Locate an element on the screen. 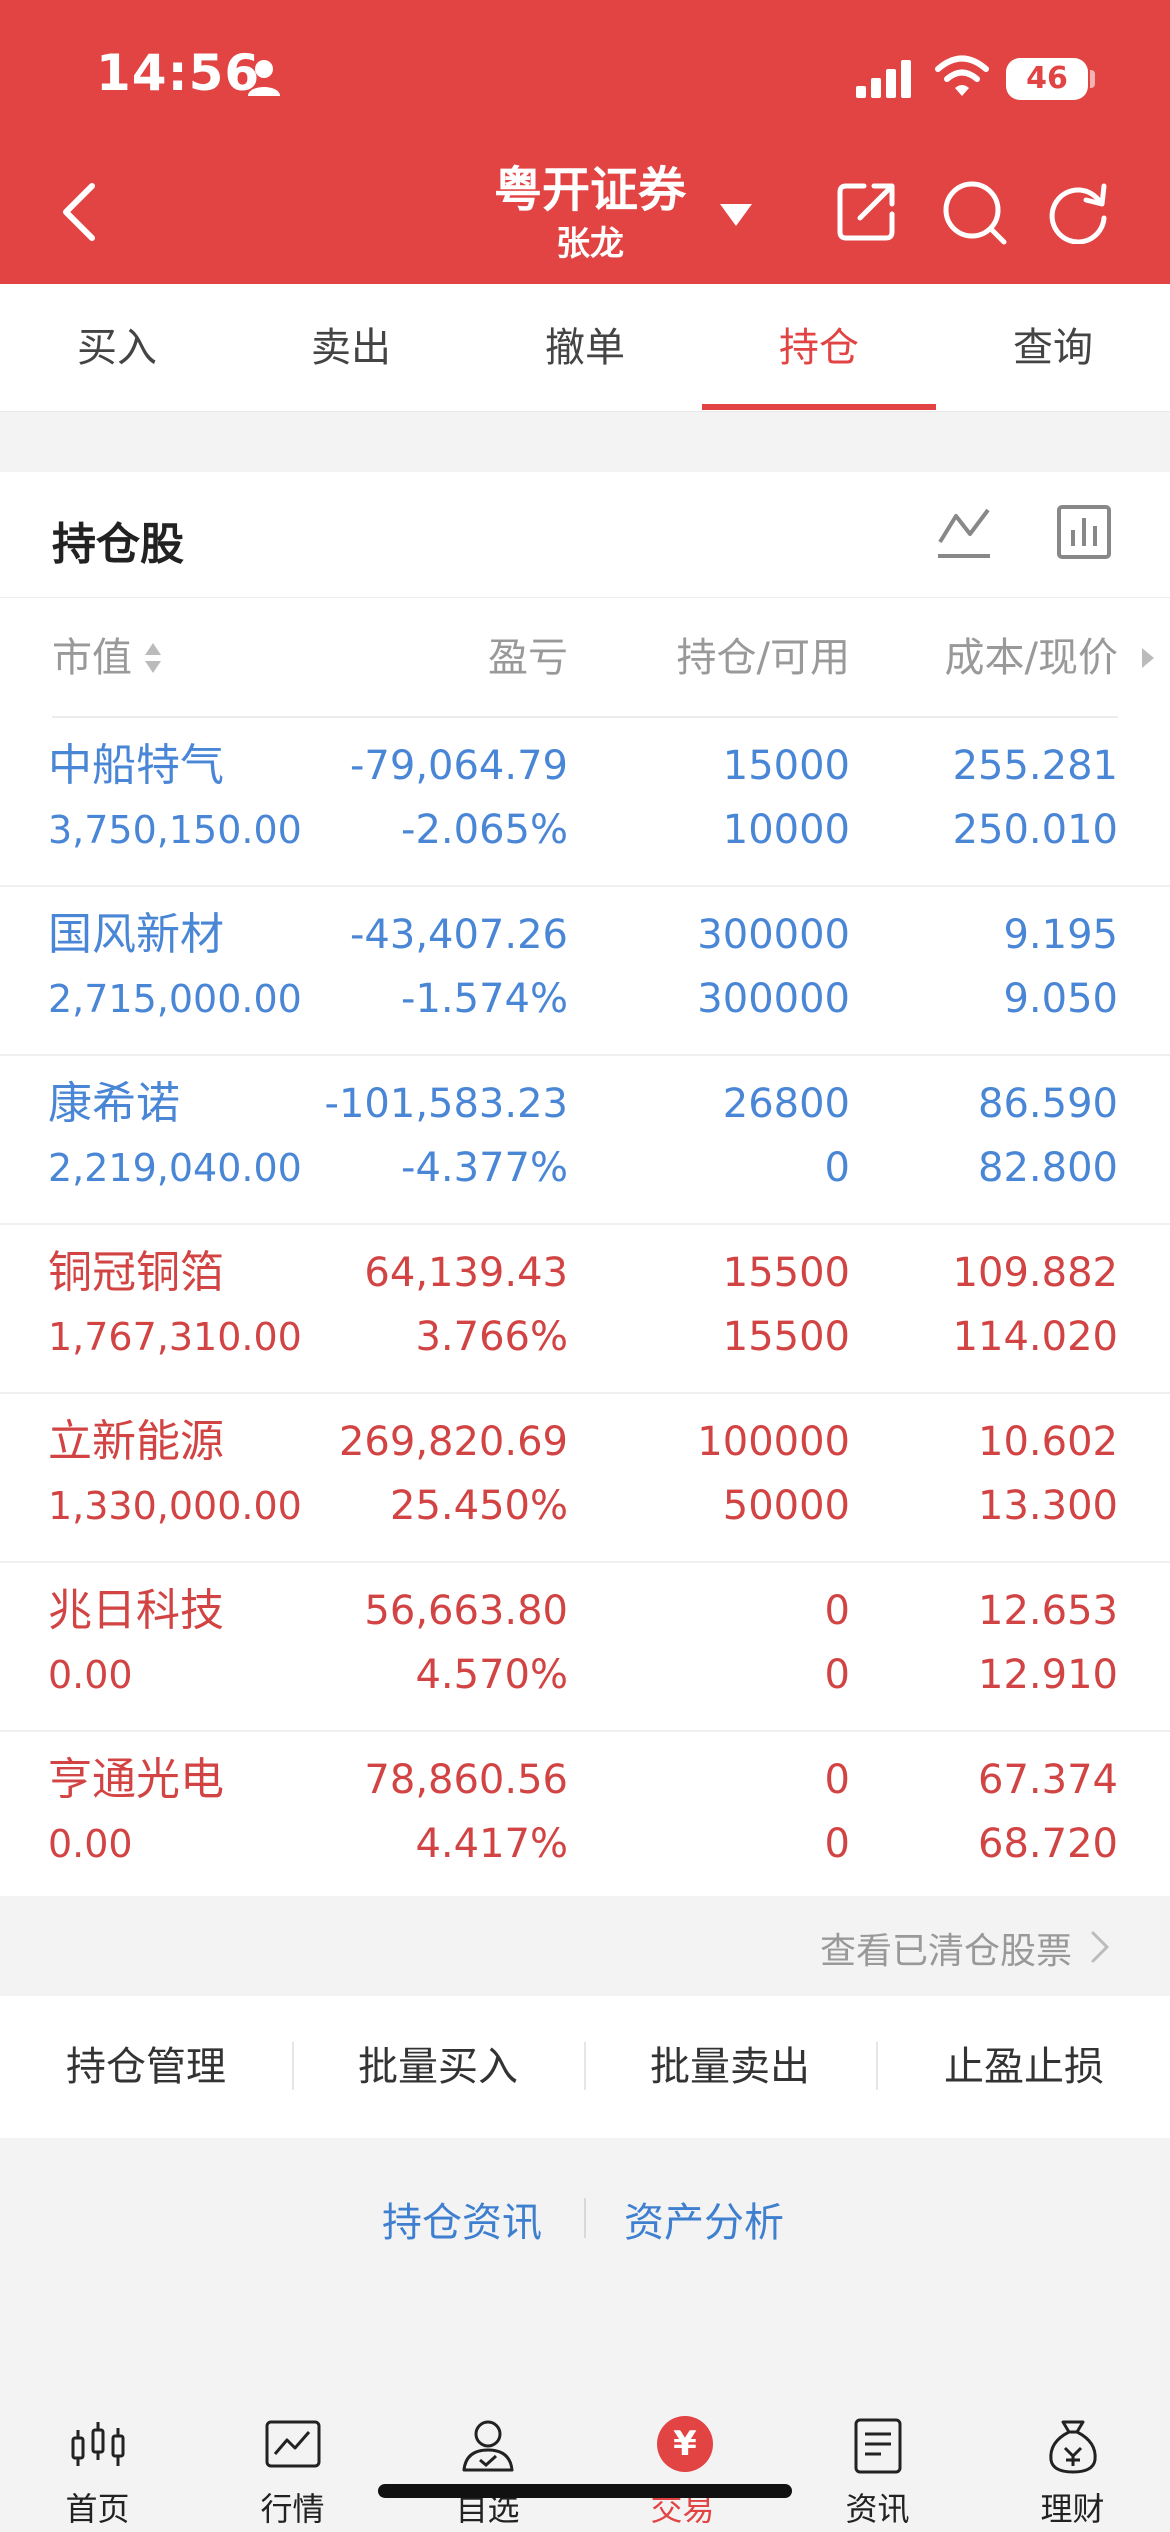 This screenshot has height=2532, width=1170. stock-name: 铜冠铜箔 is located at coordinates (136, 1272).